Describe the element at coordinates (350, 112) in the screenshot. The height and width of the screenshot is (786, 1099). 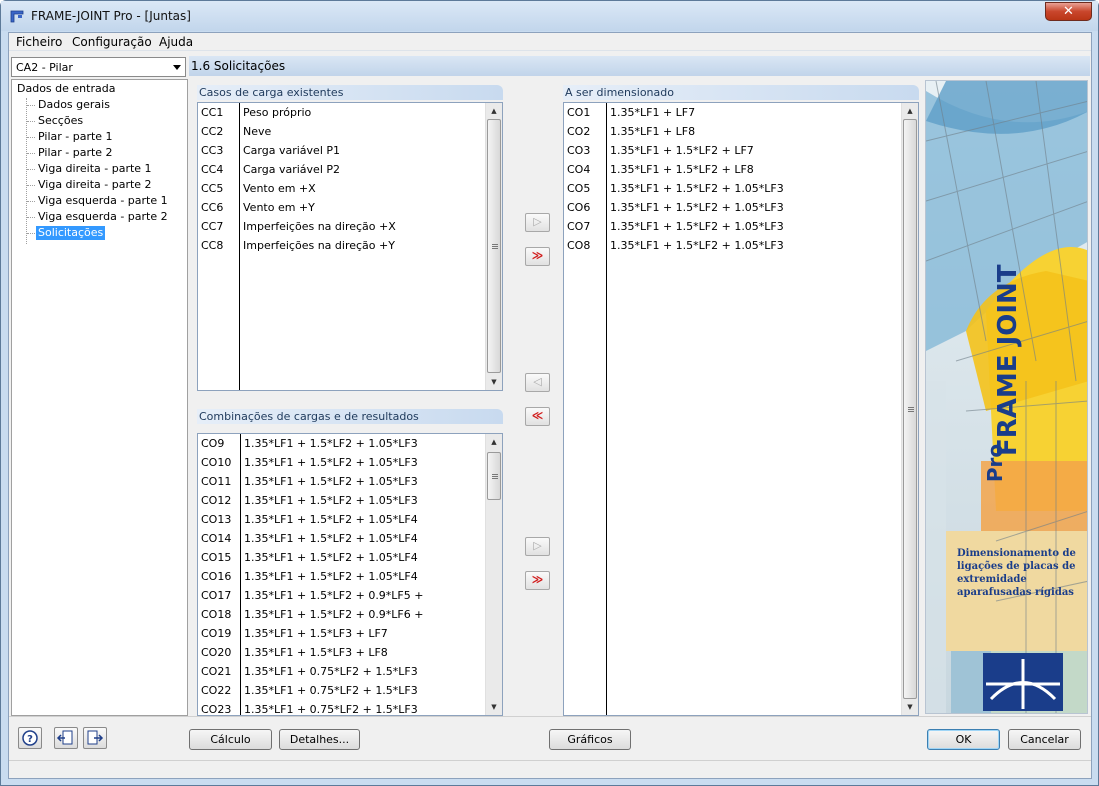
I see `list-item: CC1 Peso próprio` at that location.